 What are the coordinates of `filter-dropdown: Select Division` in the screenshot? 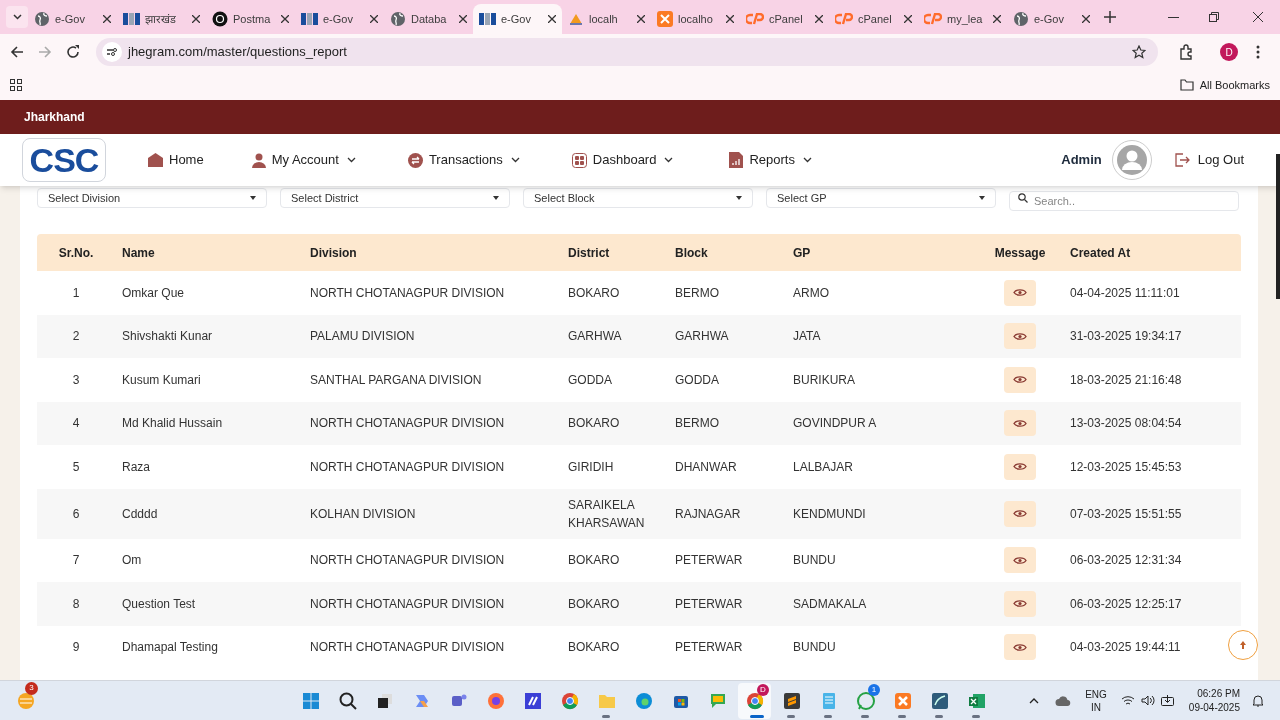 It's located at (152, 198).